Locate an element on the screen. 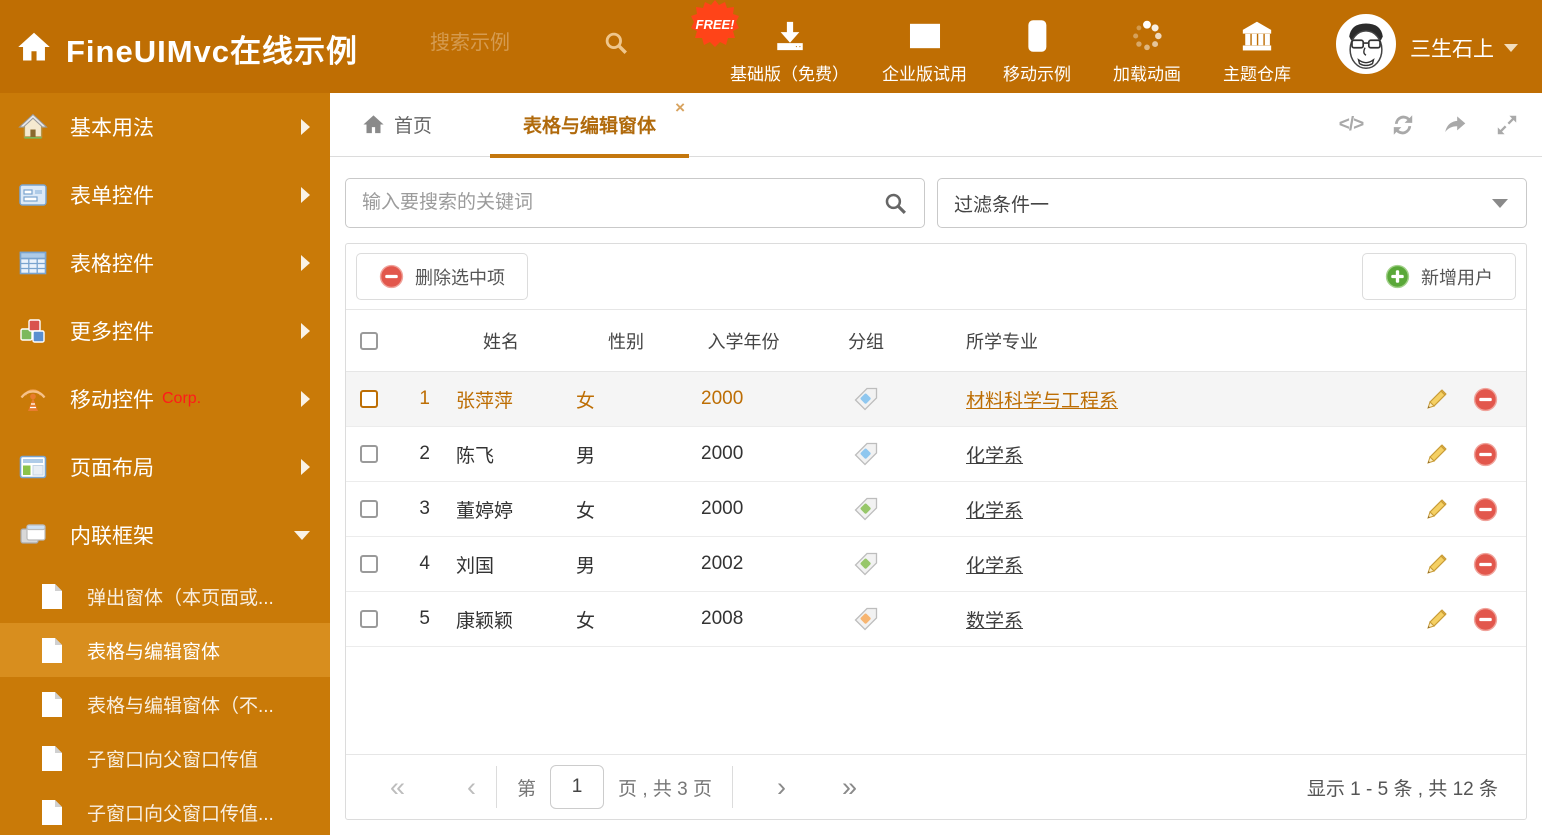 The image size is (1542, 835). tab-active: 表格与编辑窗体 × is located at coordinates (590, 125).